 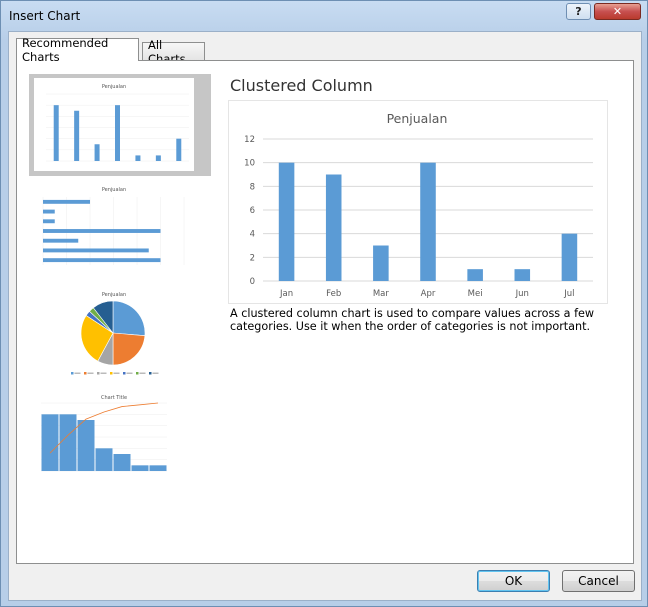 What do you see at coordinates (617, 11) in the screenshot?
I see `close-button: ✕` at bounding box center [617, 11].